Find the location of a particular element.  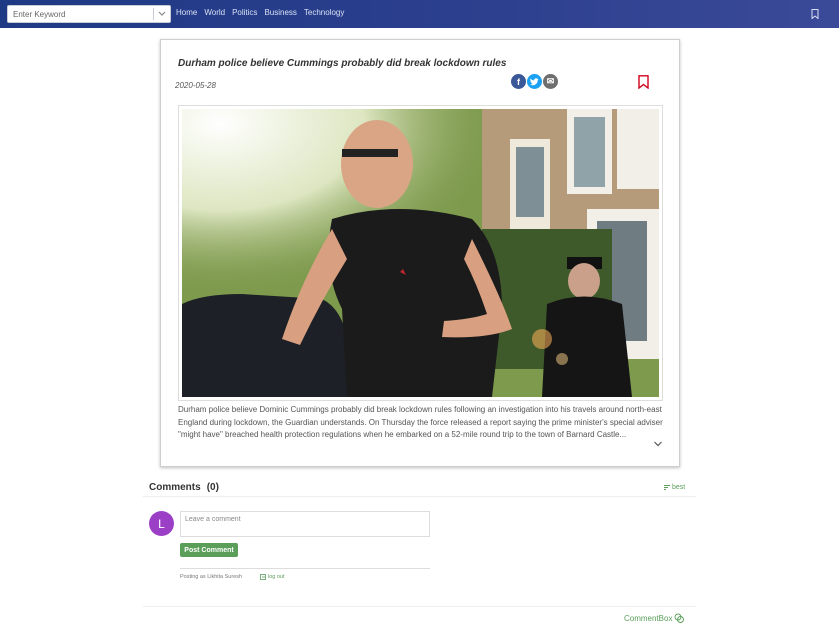

chevron-down-icon is located at coordinates (162, 14).